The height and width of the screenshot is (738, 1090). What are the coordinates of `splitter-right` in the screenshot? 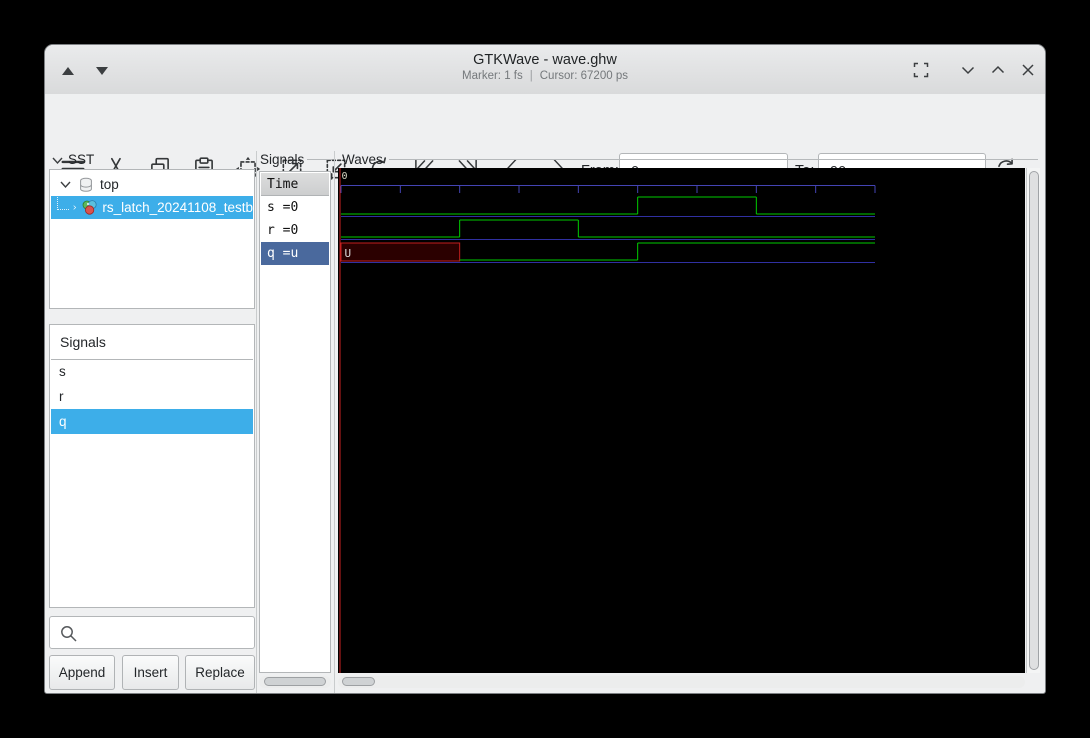 It's located at (334, 422).